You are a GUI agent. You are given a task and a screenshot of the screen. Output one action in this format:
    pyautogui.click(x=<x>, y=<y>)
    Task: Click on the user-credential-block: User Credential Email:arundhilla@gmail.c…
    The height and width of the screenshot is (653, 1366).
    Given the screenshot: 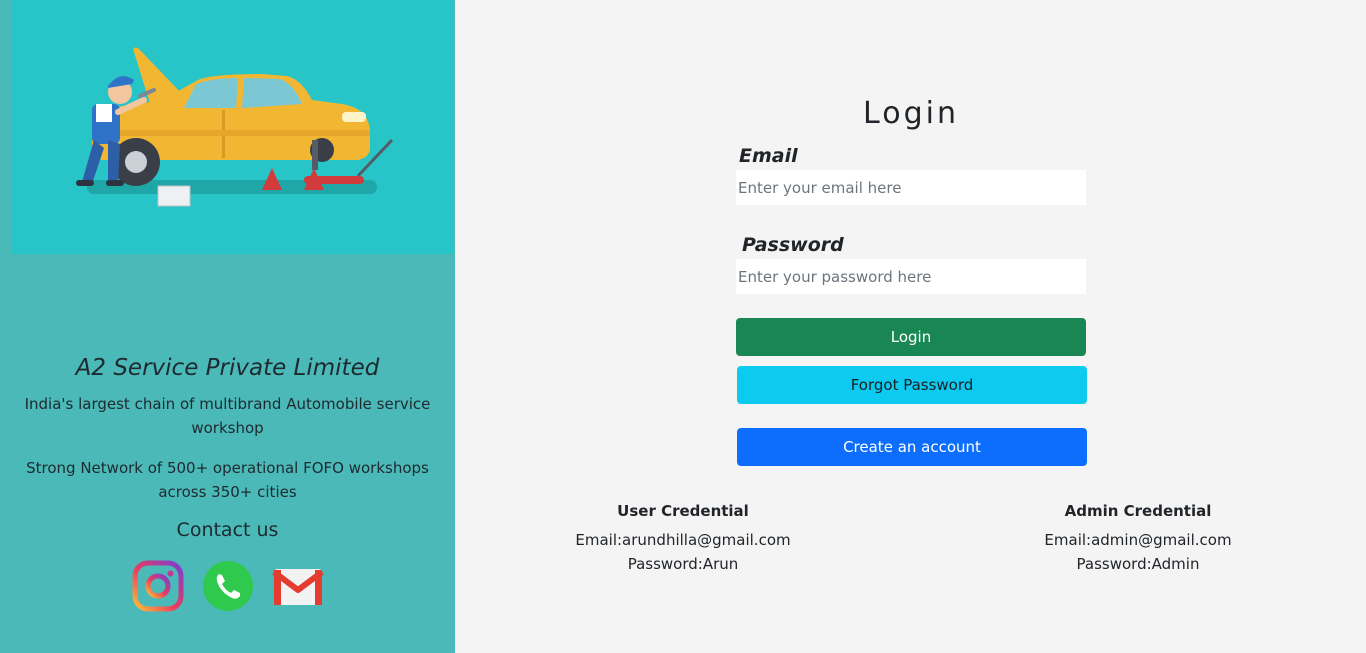 What is the action you would take?
    pyautogui.click(x=683, y=537)
    